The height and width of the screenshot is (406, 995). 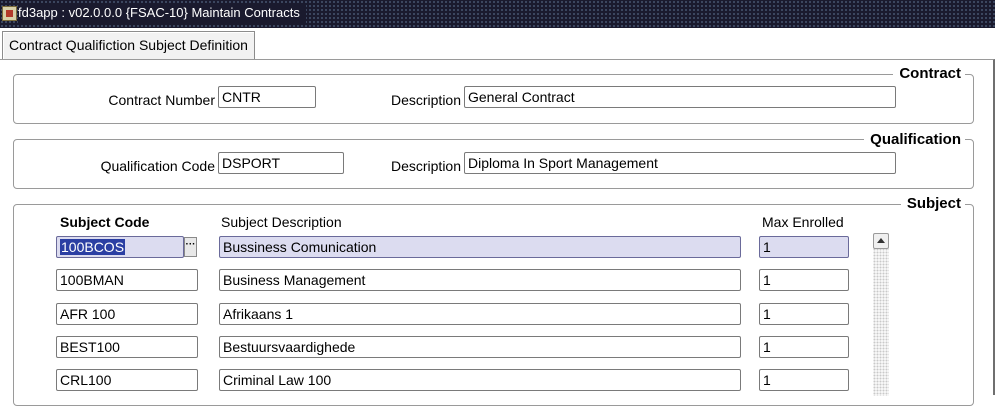 What do you see at coordinates (127, 380) in the screenshot?
I see `subject-code-field: CRL100` at bounding box center [127, 380].